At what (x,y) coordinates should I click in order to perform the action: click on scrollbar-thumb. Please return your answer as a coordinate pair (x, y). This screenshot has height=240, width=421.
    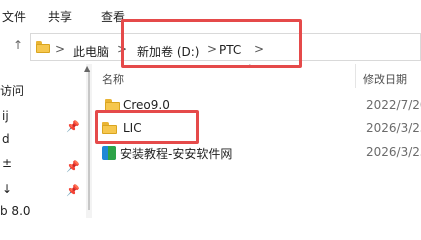
    Looking at the image, I should click on (89, 140).